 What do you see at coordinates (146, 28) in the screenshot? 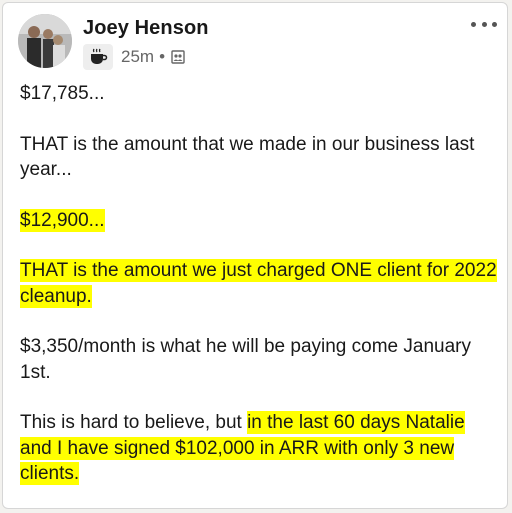
I see `author-name: Joey Henson` at bounding box center [146, 28].